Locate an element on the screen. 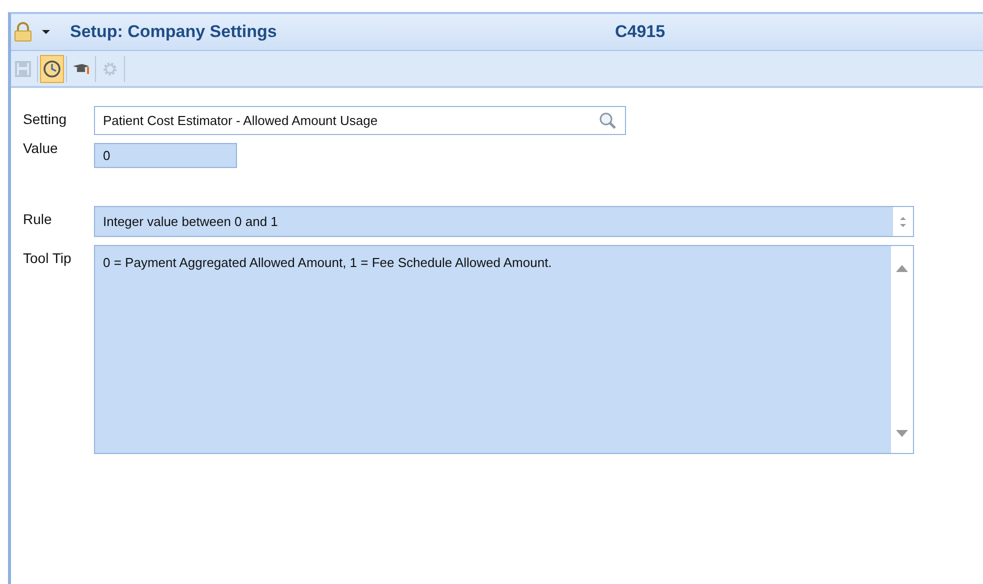  setting-field: Patient Cost Estimator - Allowed Amount Usage is located at coordinates (360, 120).